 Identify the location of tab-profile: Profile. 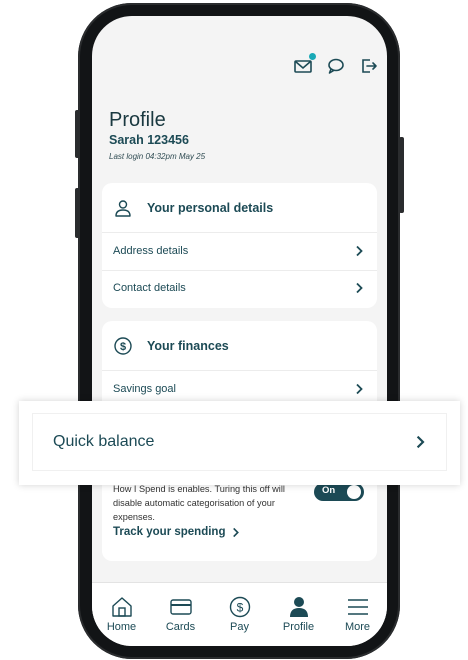
(299, 614).